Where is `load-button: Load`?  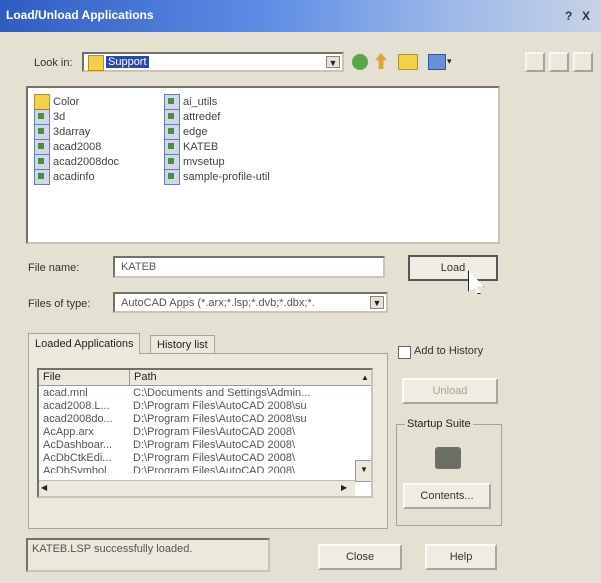
load-button: Load is located at coordinates (453, 268).